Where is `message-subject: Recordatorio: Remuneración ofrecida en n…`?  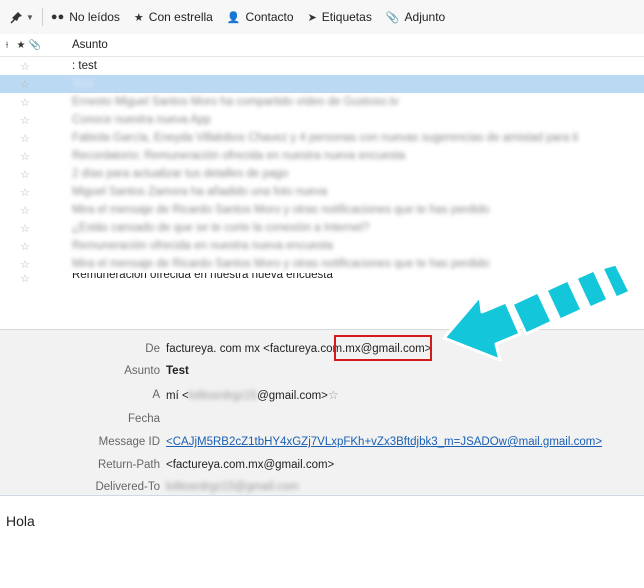 message-subject: Recordatorio: Remuneración ofrecida en n… is located at coordinates (239, 156).